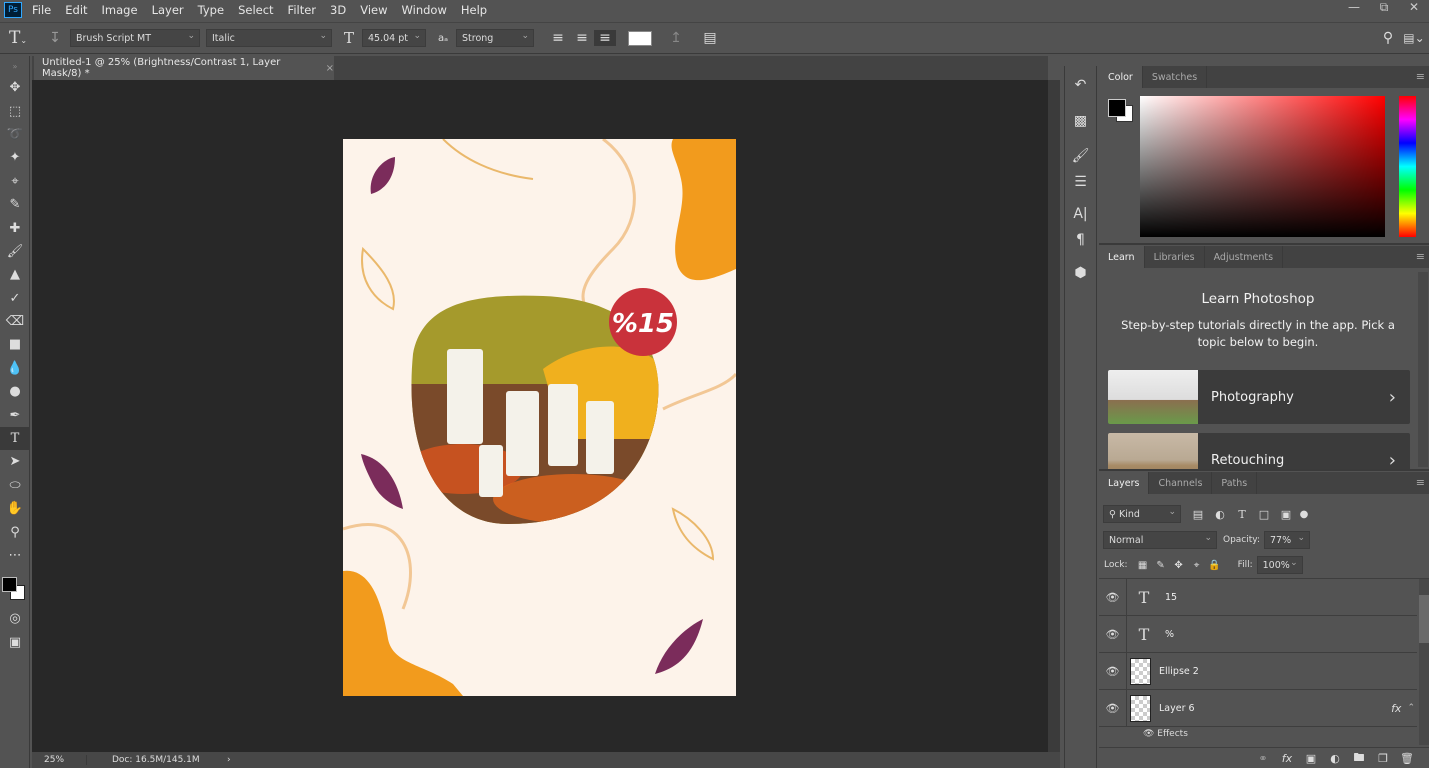  What do you see at coordinates (1080, 273) in the screenshot?
I see `3d-cube-icon: ⬢` at bounding box center [1080, 273].